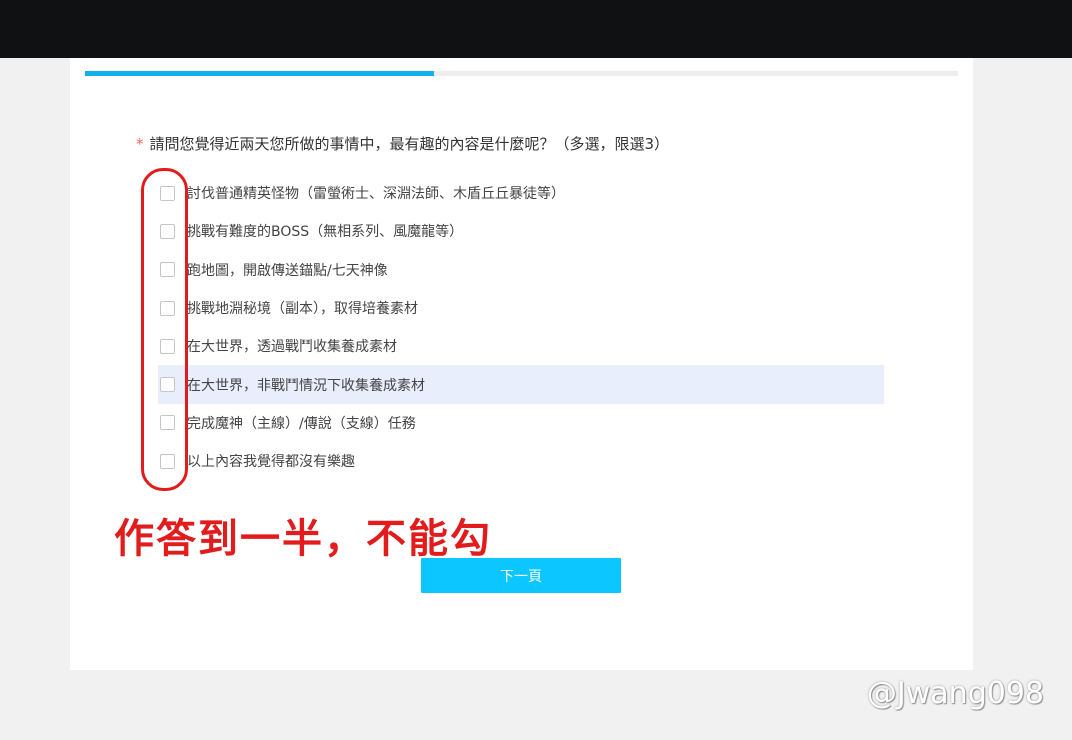 Image resolution: width=1072 pixels, height=740 pixels. I want to click on required-marker: *, so click(140, 144).